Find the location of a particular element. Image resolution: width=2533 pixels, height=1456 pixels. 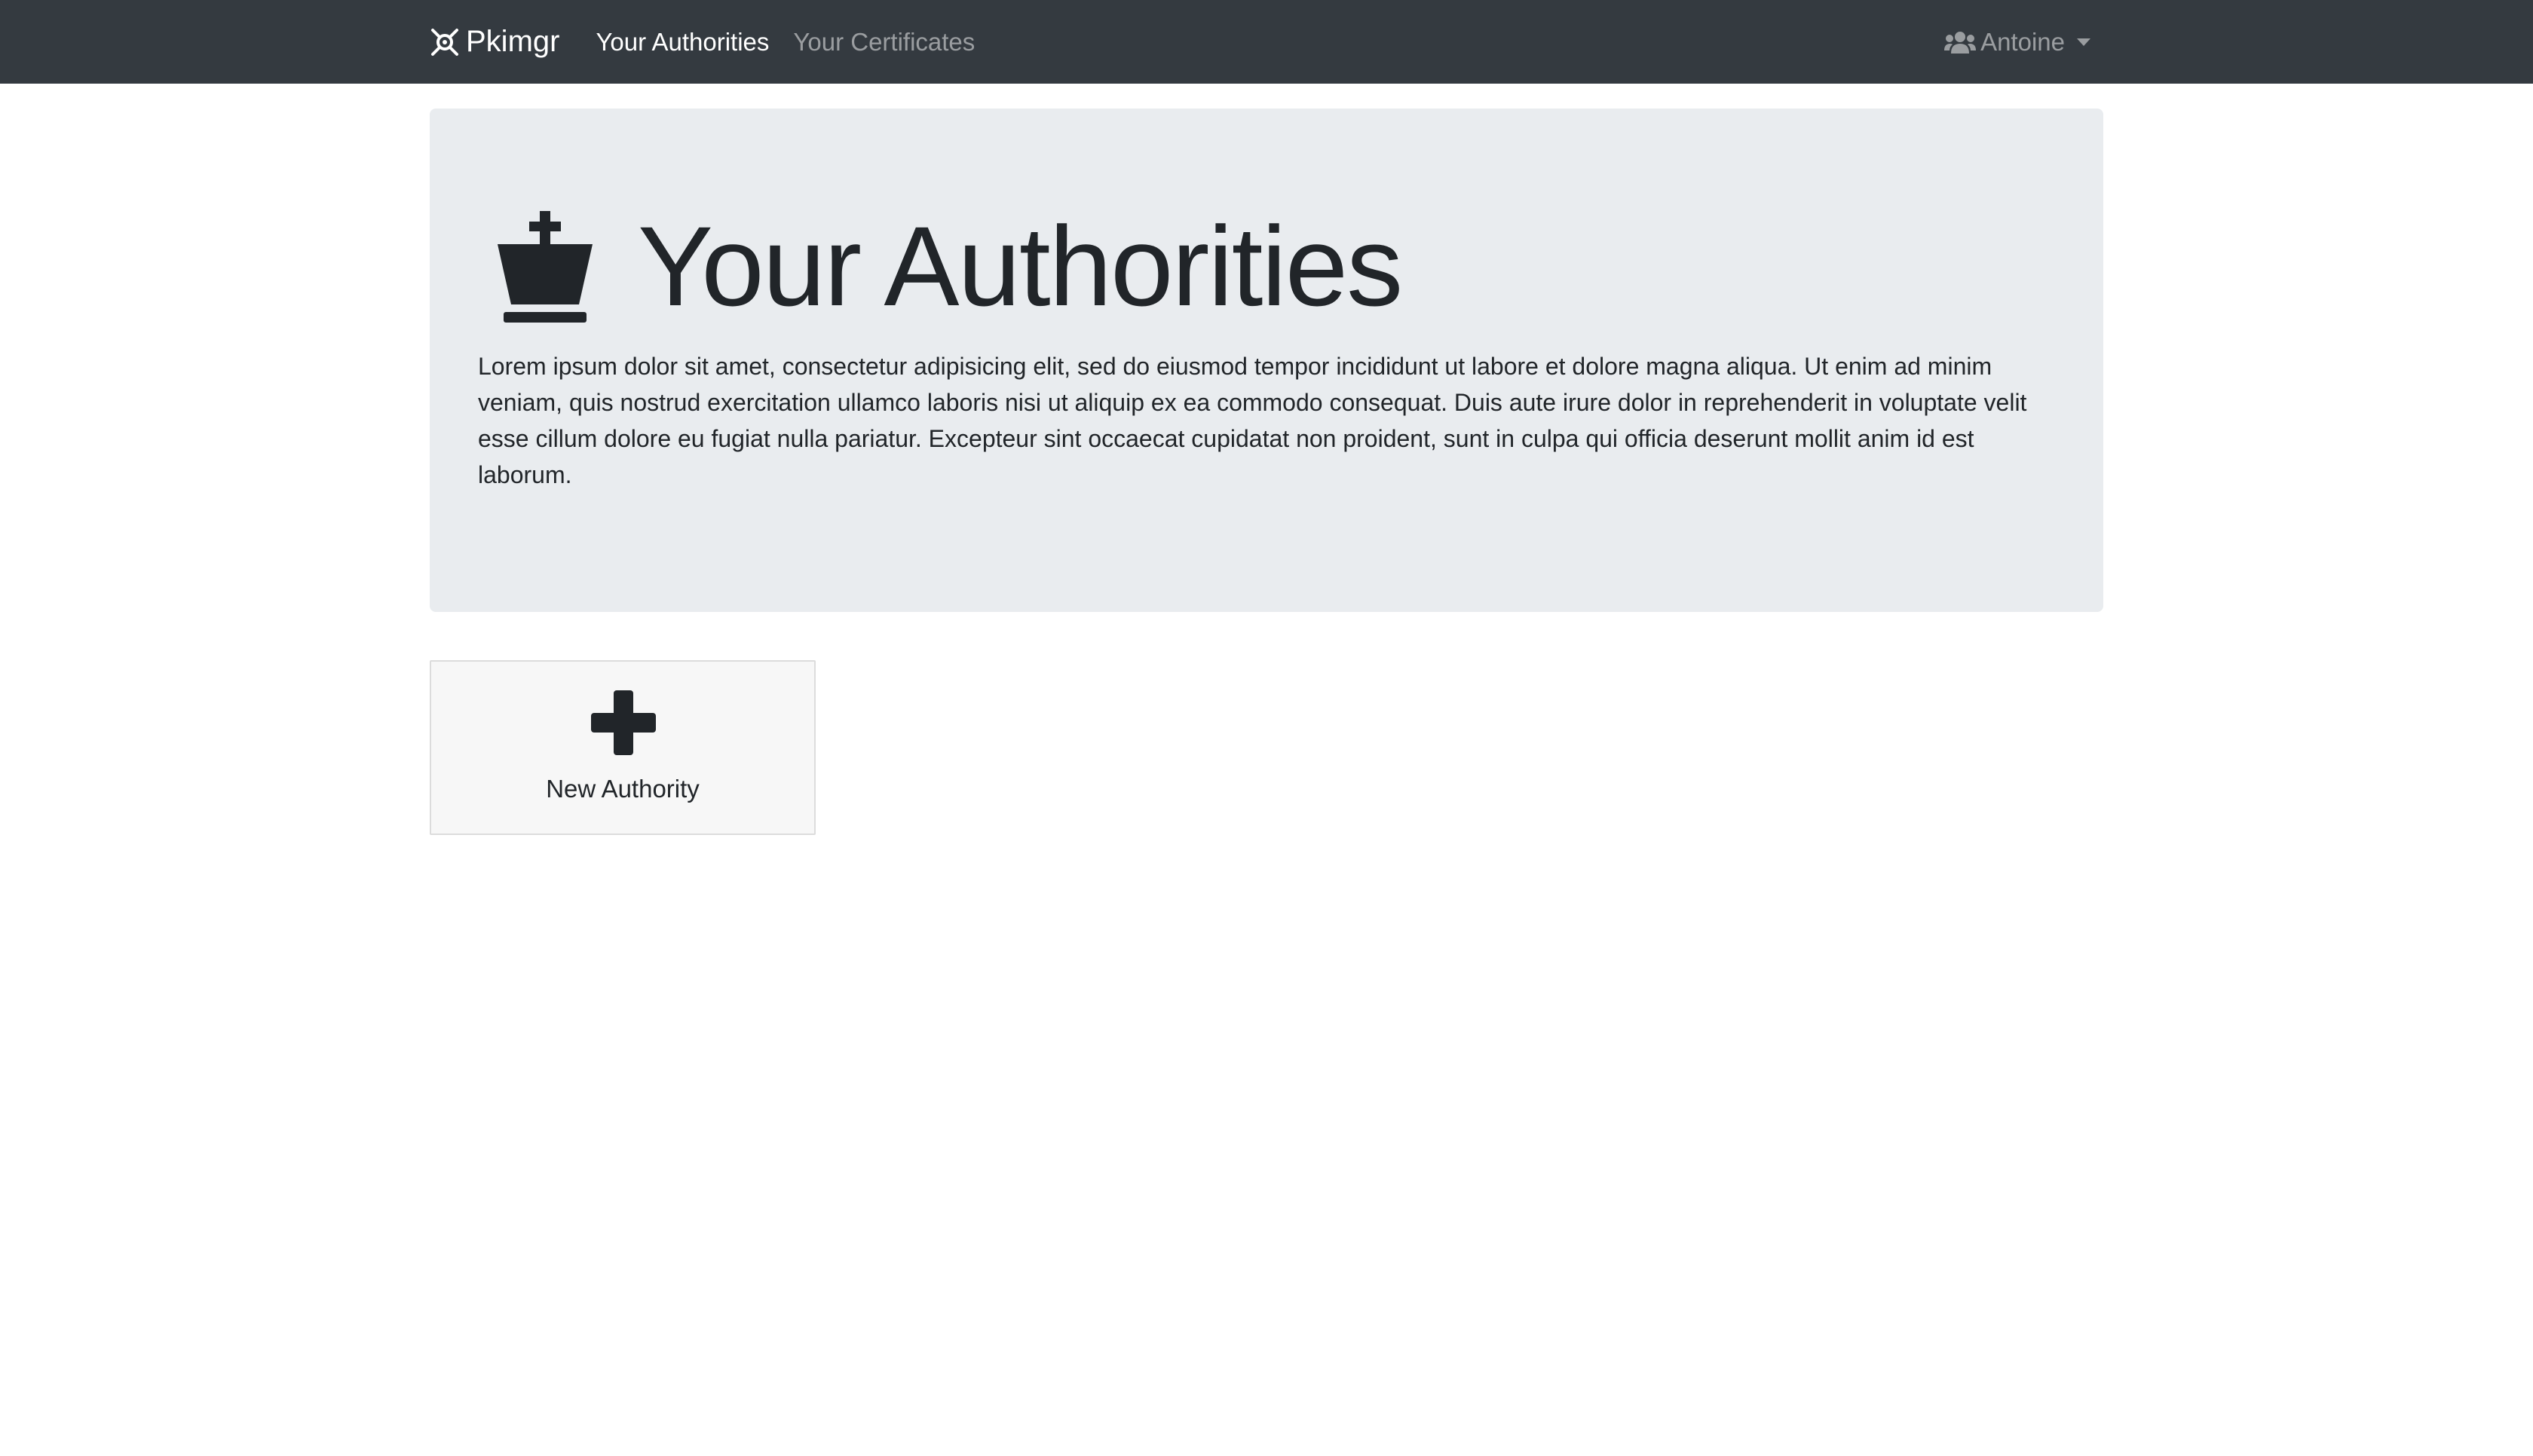

users-icon is located at coordinates (1960, 42).